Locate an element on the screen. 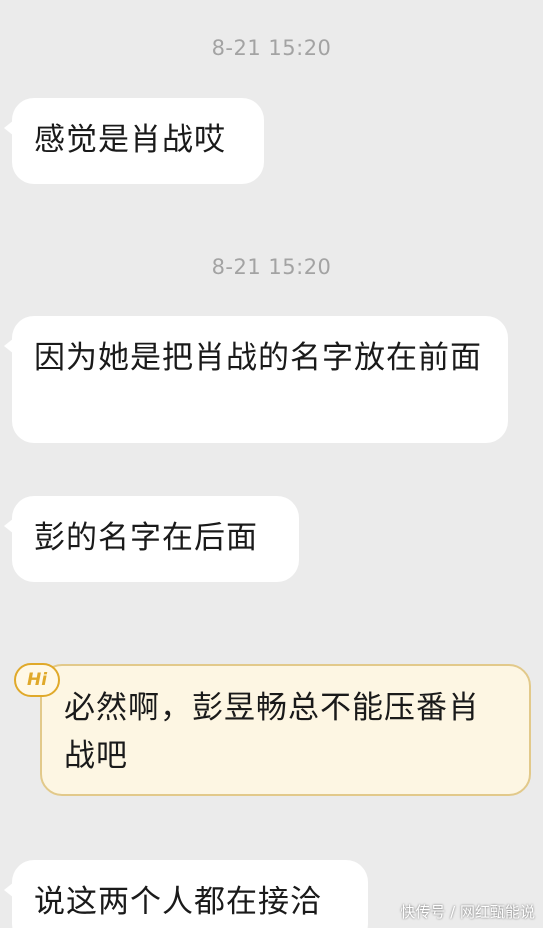 This screenshot has width=543, height=928. watermark: 快传号 / 网红甄能说 is located at coordinates (467, 912).